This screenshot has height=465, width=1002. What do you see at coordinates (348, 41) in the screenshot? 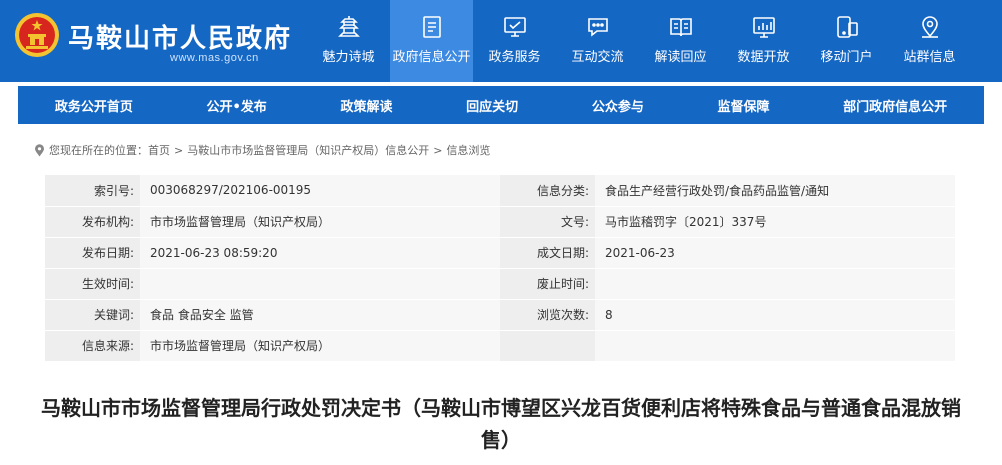
I see `top-nav-item-charm: 魅力诗城` at bounding box center [348, 41].